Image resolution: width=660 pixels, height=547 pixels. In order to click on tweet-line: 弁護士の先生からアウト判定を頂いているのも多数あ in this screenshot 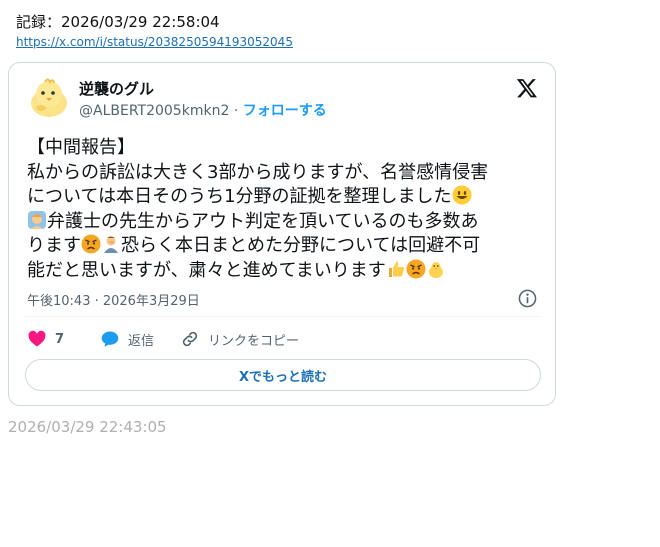, I will do `click(263, 221)`.